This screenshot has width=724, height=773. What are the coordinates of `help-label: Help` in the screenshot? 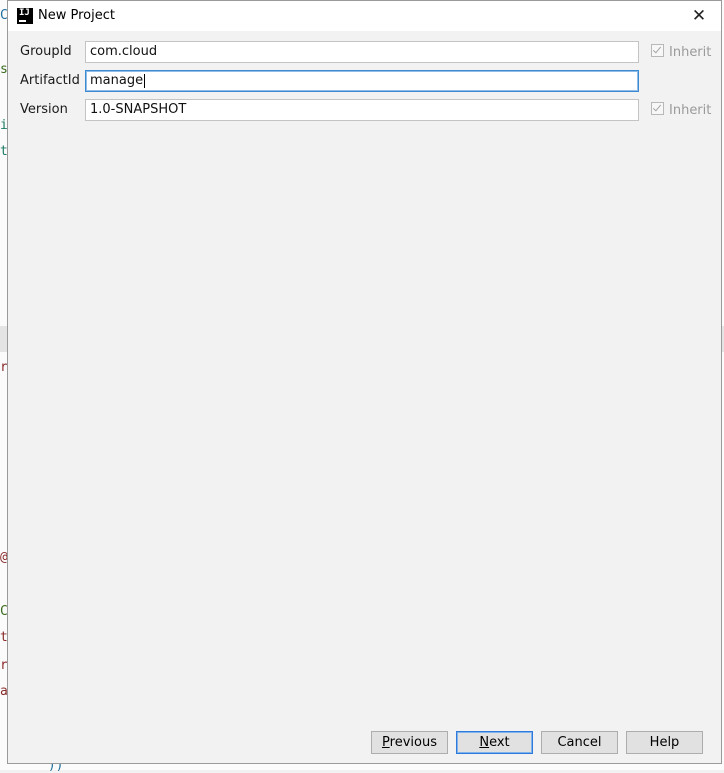 It's located at (664, 742).